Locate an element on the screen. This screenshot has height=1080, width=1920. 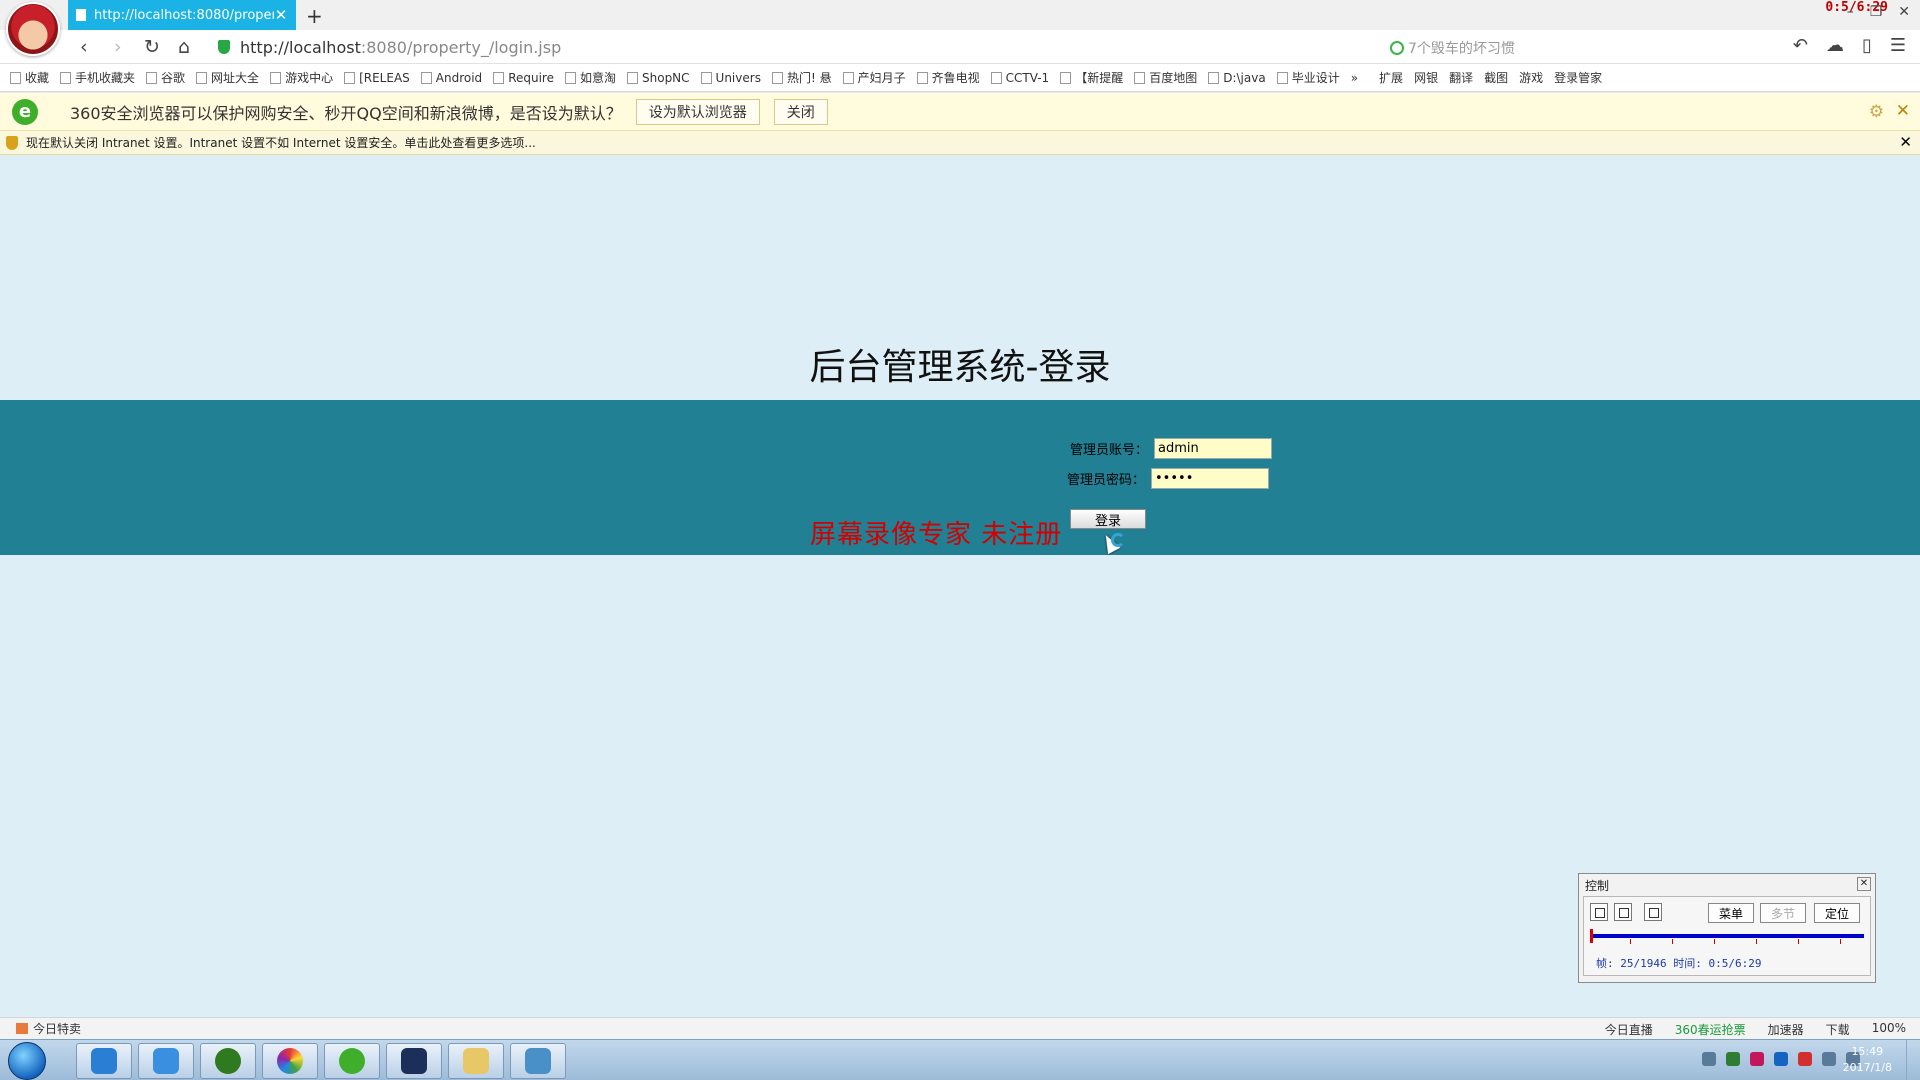
gift-icon is located at coordinates (22, 1028).